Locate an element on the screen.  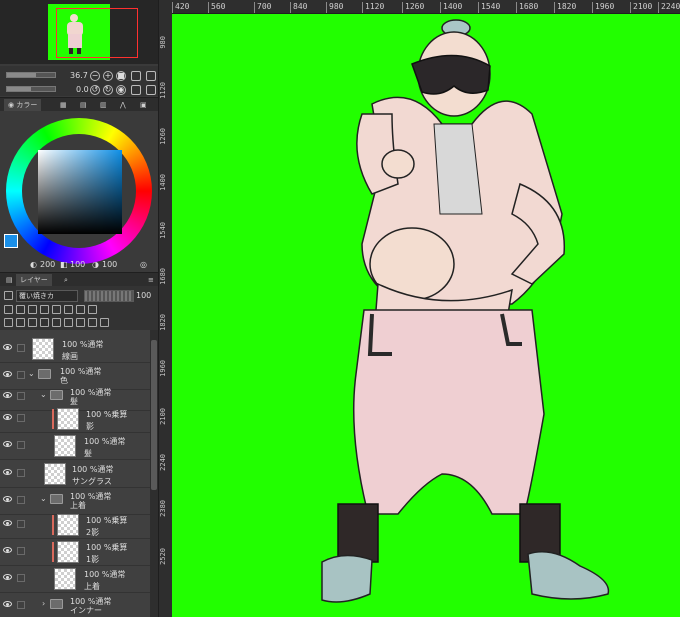
palette-color-icon is located at coordinates (92, 309).